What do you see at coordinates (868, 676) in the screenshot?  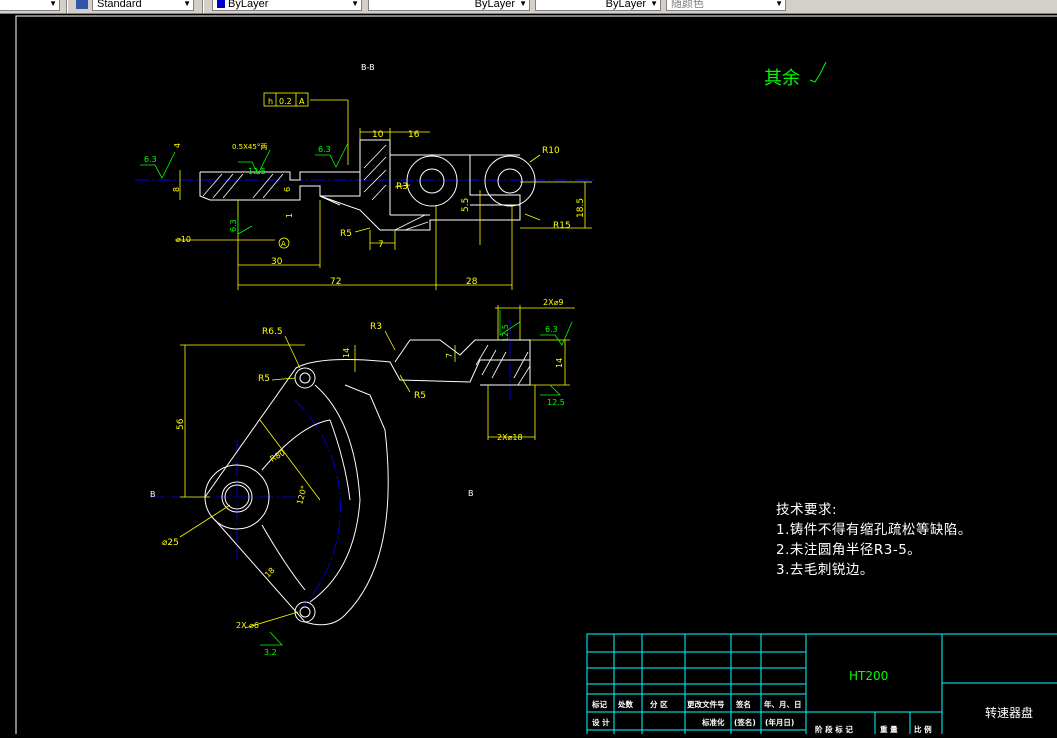 I see `tb-material: HT200` at bounding box center [868, 676].